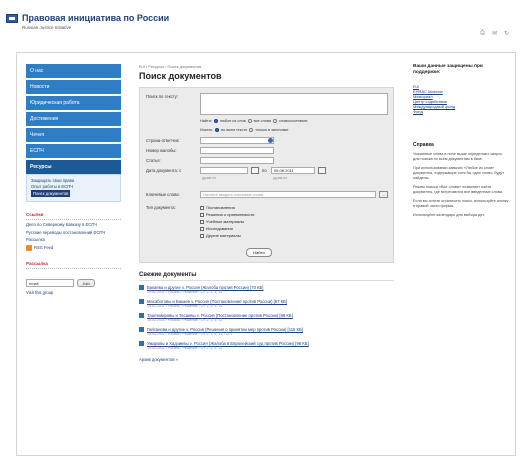 Image resolution: width=525 pixels, height=460 pixels. I want to click on site-title: Правовая инициатива по России, so click(95, 18).